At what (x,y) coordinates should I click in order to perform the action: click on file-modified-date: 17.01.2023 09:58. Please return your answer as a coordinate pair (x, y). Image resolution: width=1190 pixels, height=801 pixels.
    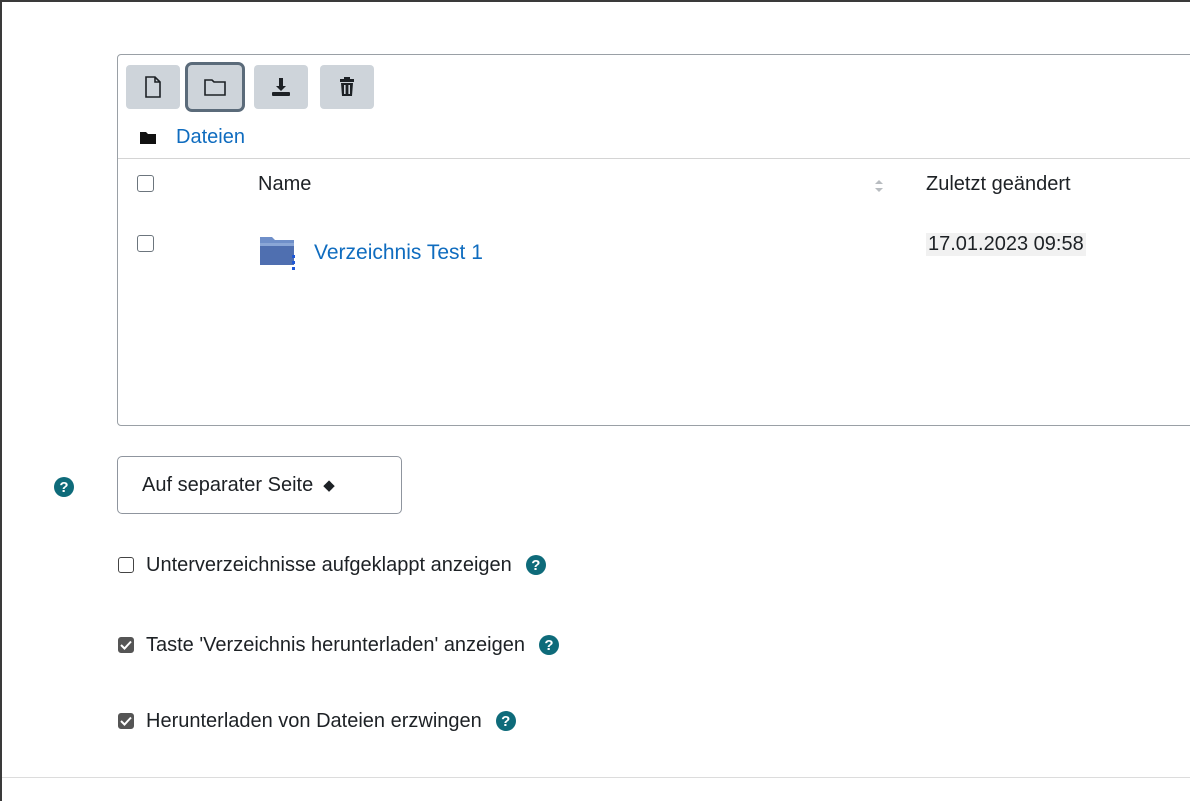
    Looking at the image, I should click on (1006, 244).